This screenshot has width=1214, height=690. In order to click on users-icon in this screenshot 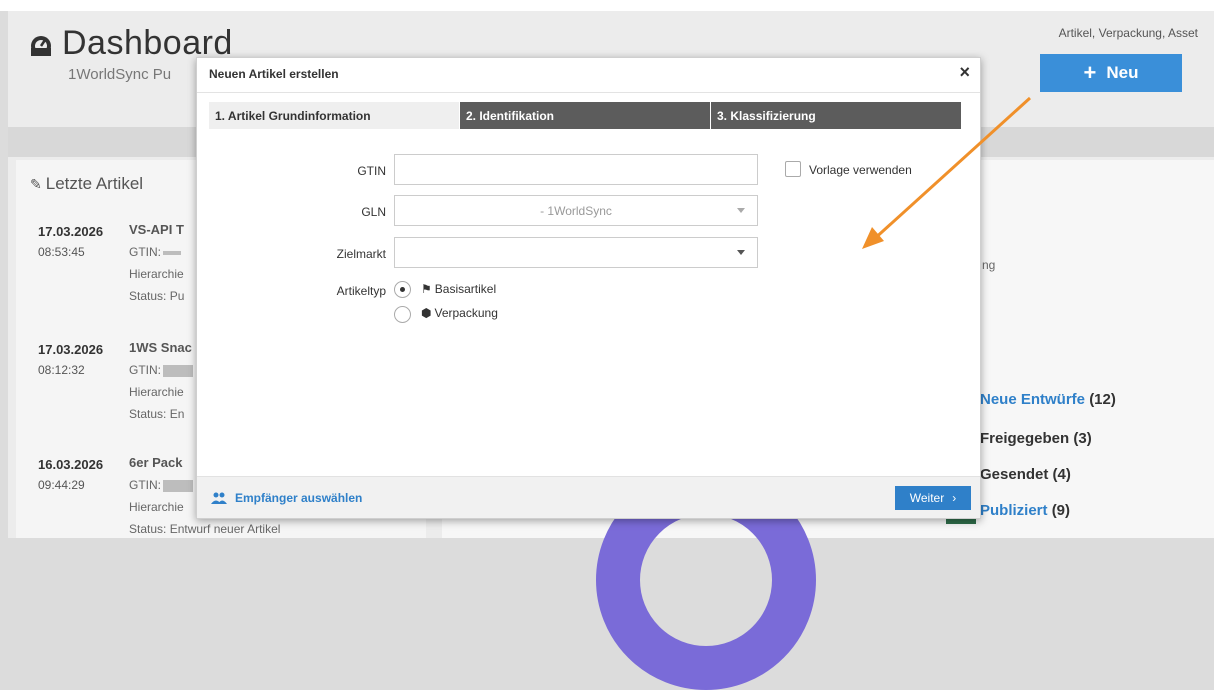, I will do `click(219, 498)`.